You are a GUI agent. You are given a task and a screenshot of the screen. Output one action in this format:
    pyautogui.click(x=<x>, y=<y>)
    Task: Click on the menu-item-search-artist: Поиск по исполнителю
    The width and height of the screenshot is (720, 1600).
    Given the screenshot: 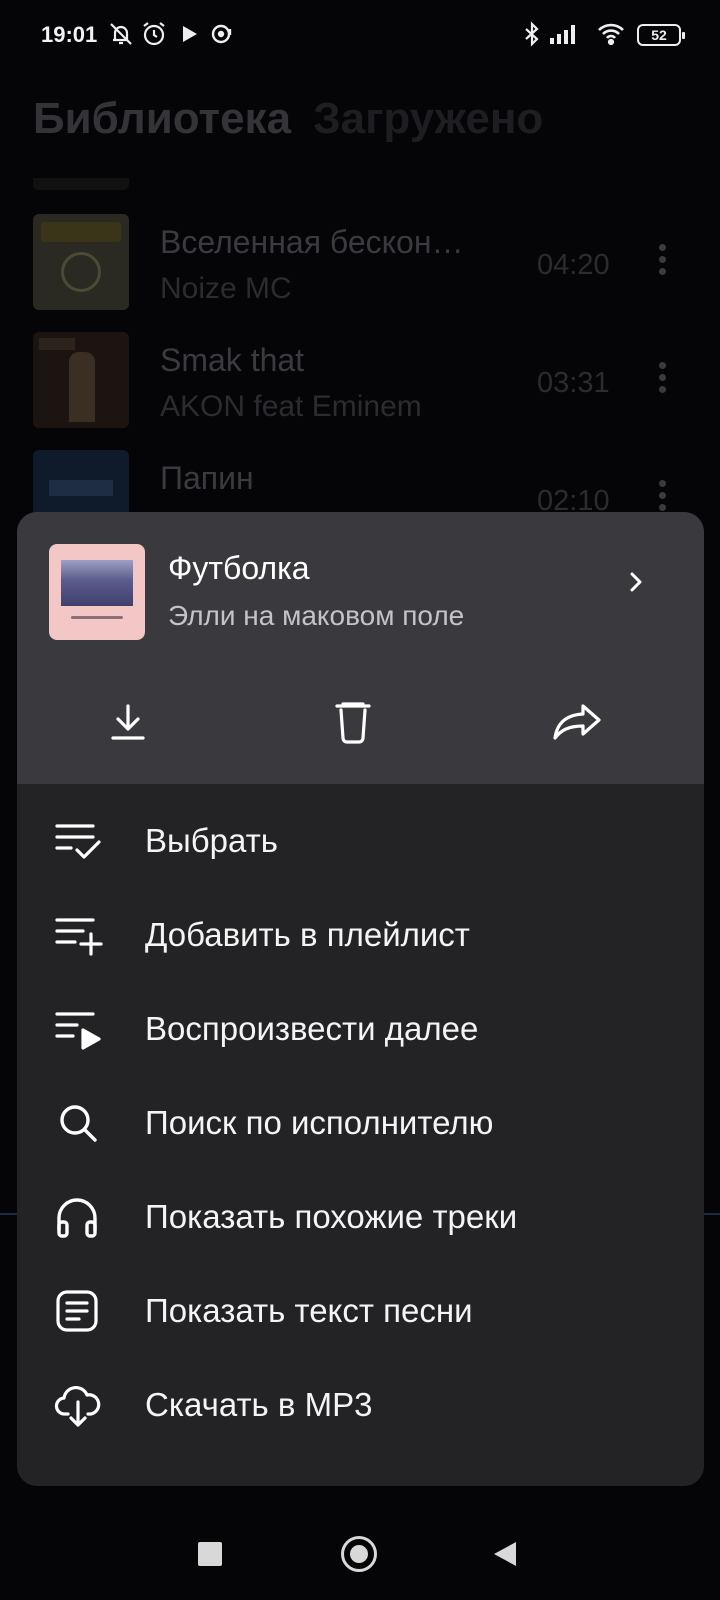 What is the action you would take?
    pyautogui.click(x=360, y=1123)
    